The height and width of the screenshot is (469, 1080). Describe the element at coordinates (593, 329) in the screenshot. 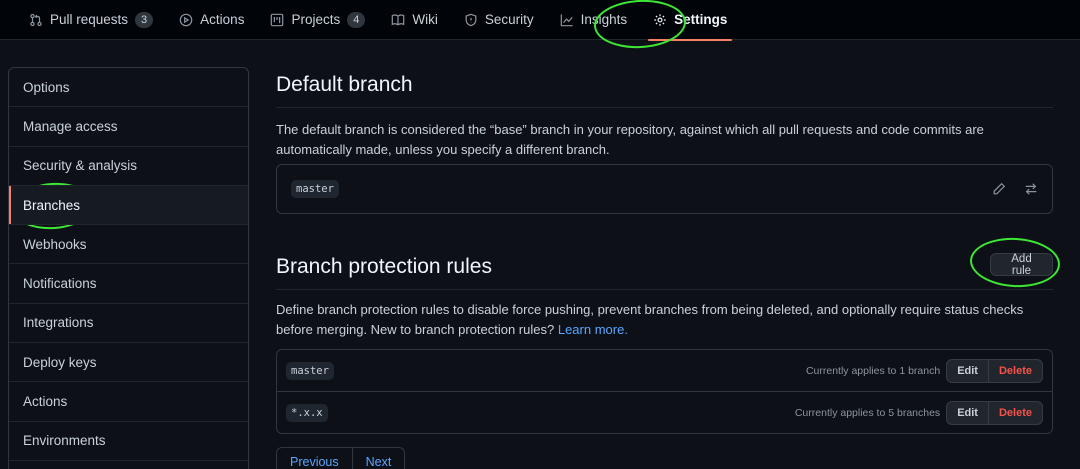

I see `learn-more-link: Learn more.` at that location.